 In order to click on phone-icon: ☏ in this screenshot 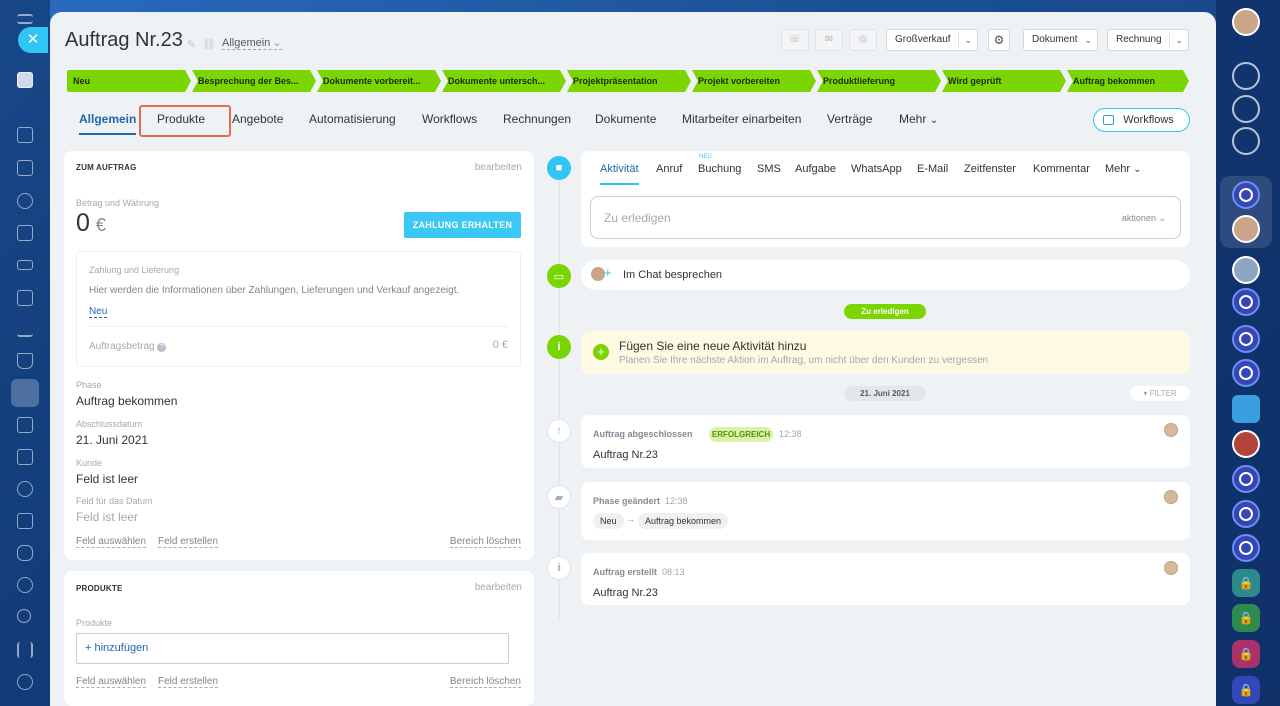, I will do `click(795, 40)`.